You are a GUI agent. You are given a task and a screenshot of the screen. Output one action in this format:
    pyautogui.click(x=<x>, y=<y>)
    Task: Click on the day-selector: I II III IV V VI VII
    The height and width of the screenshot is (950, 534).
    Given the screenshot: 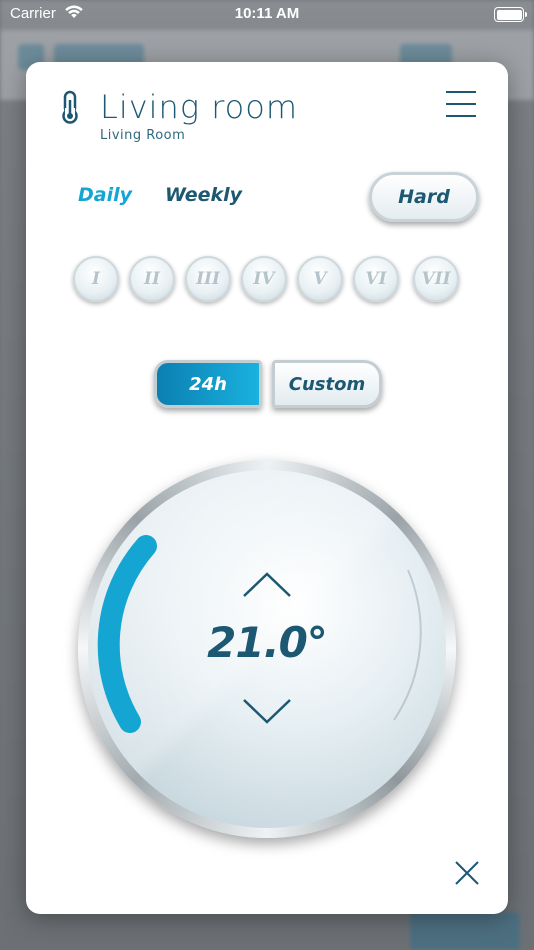 What is the action you would take?
    pyautogui.click(x=273, y=280)
    